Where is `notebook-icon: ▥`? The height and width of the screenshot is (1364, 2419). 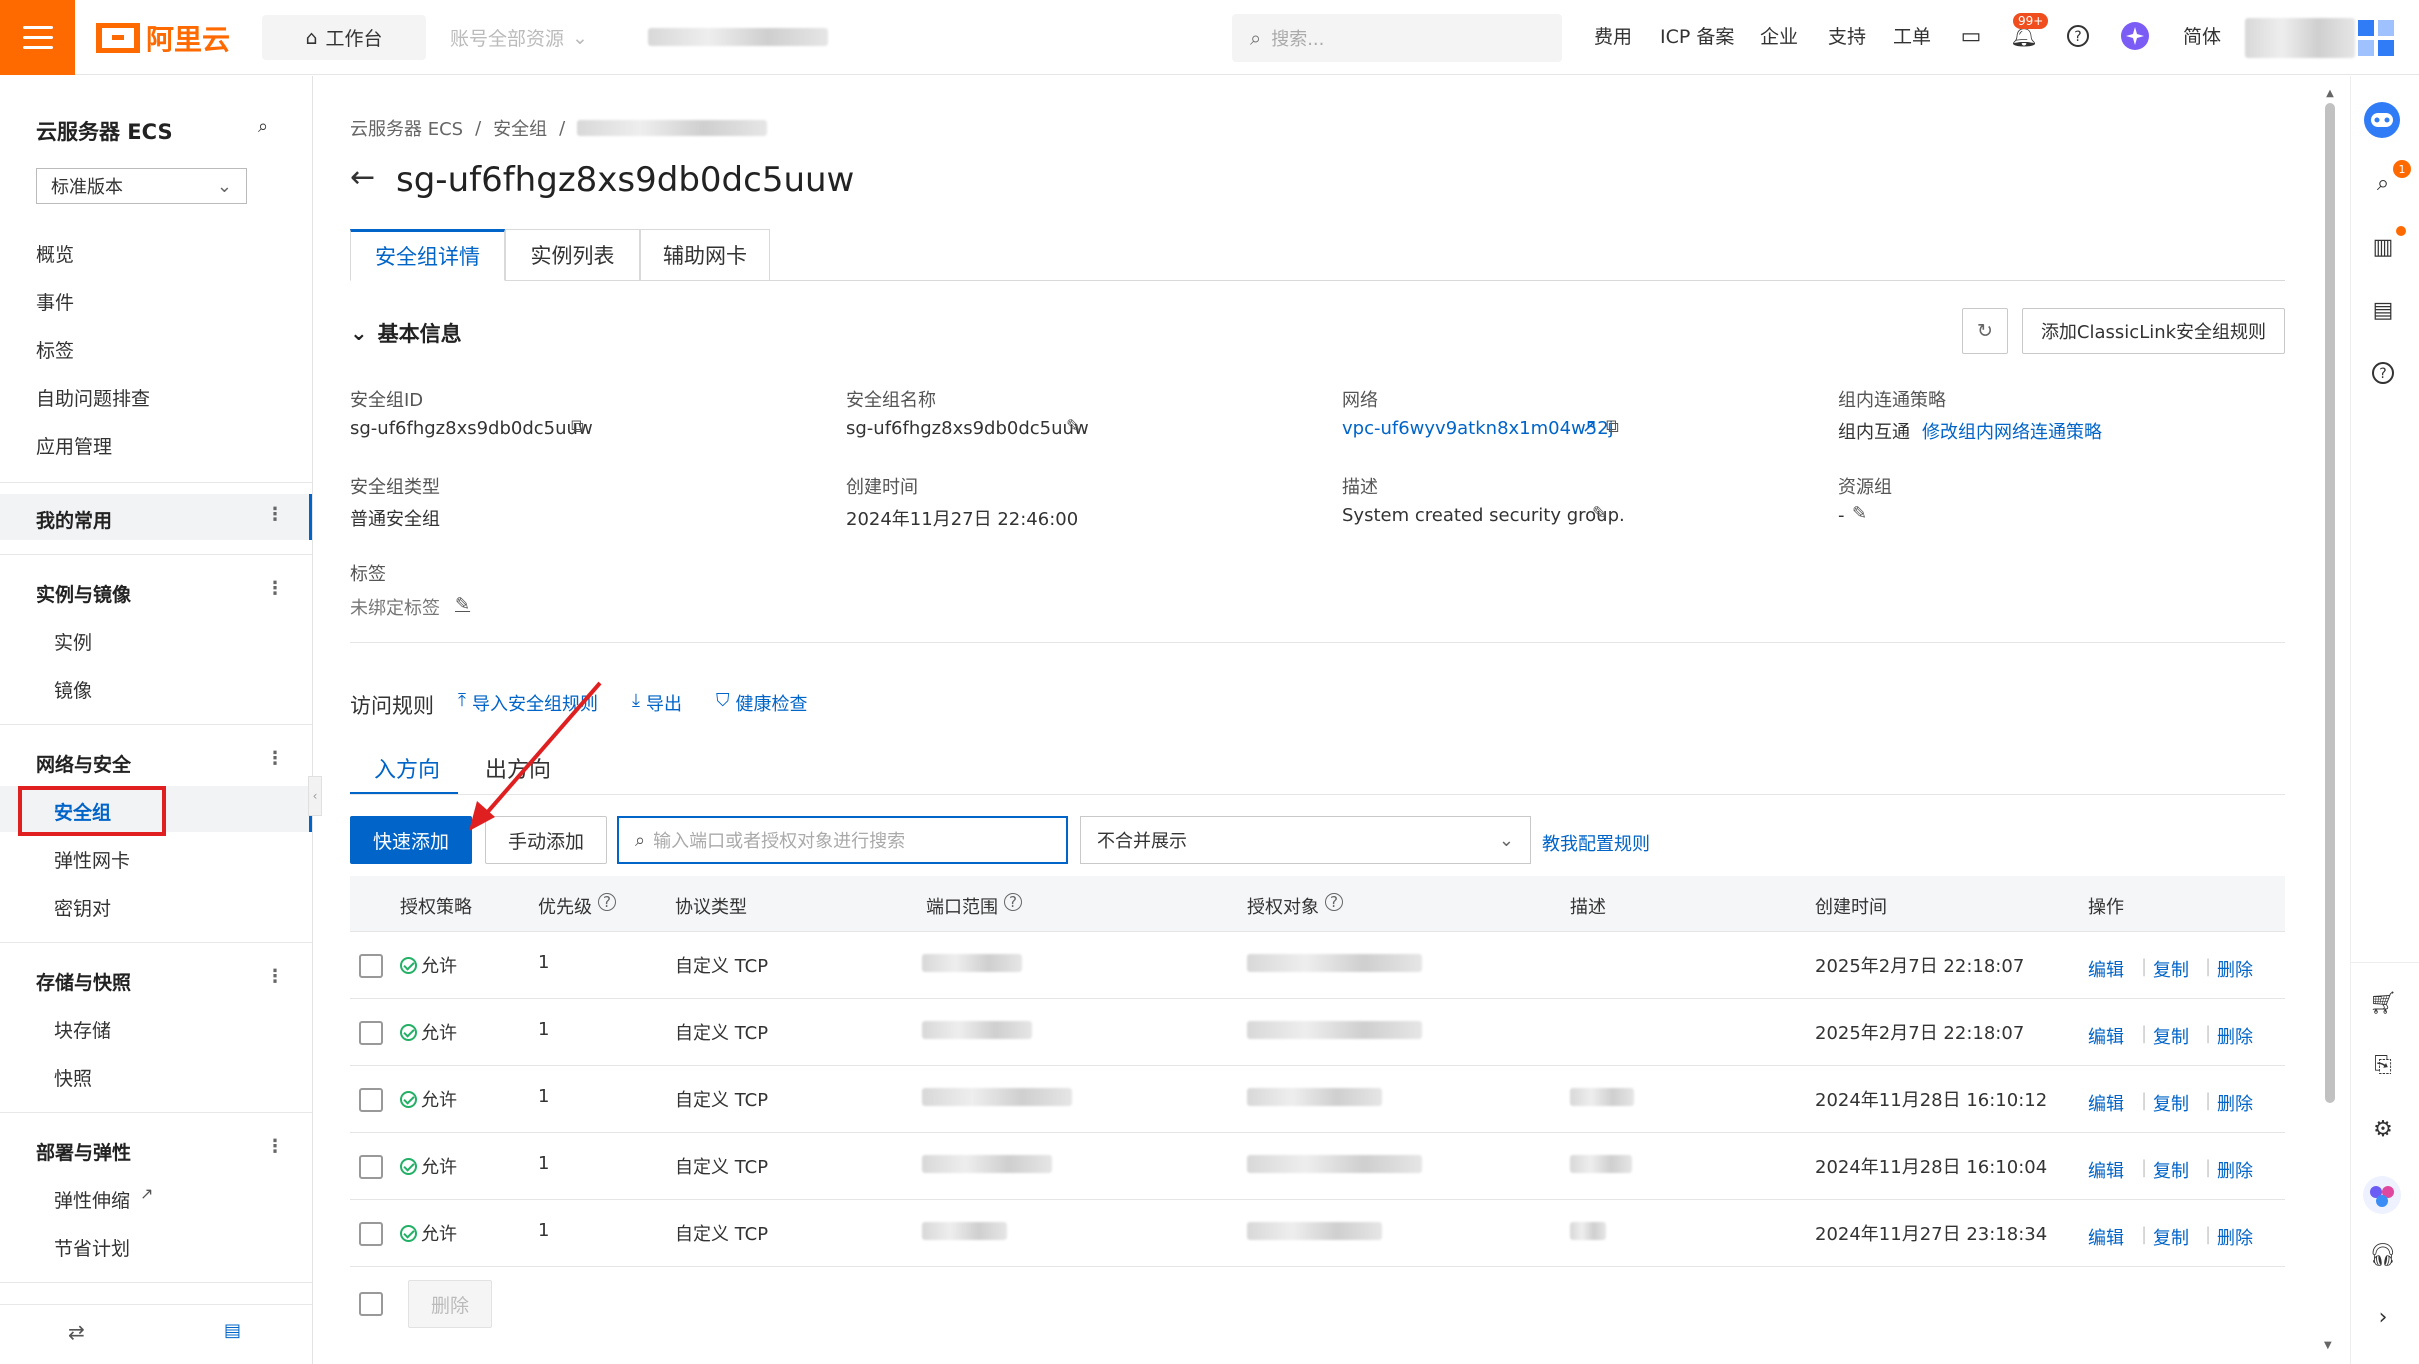 notebook-icon: ▥ is located at coordinates (2383, 247).